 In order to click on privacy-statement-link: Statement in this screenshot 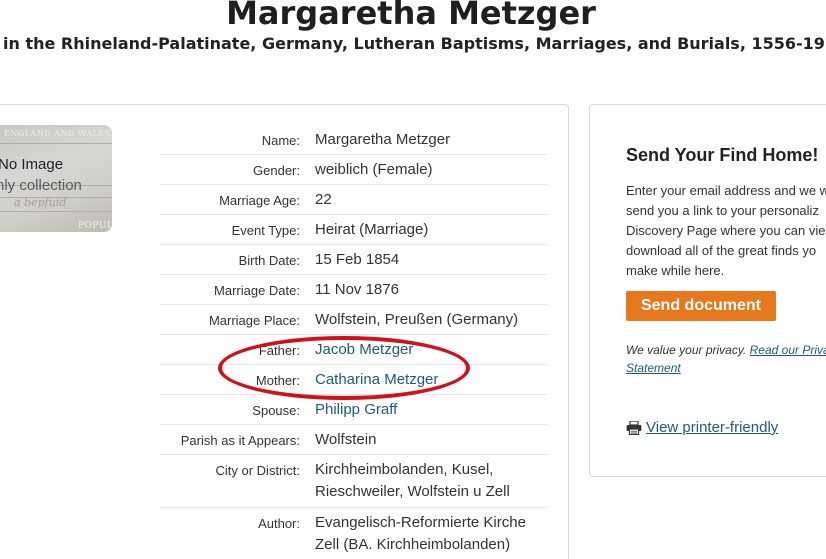, I will do `click(653, 368)`.